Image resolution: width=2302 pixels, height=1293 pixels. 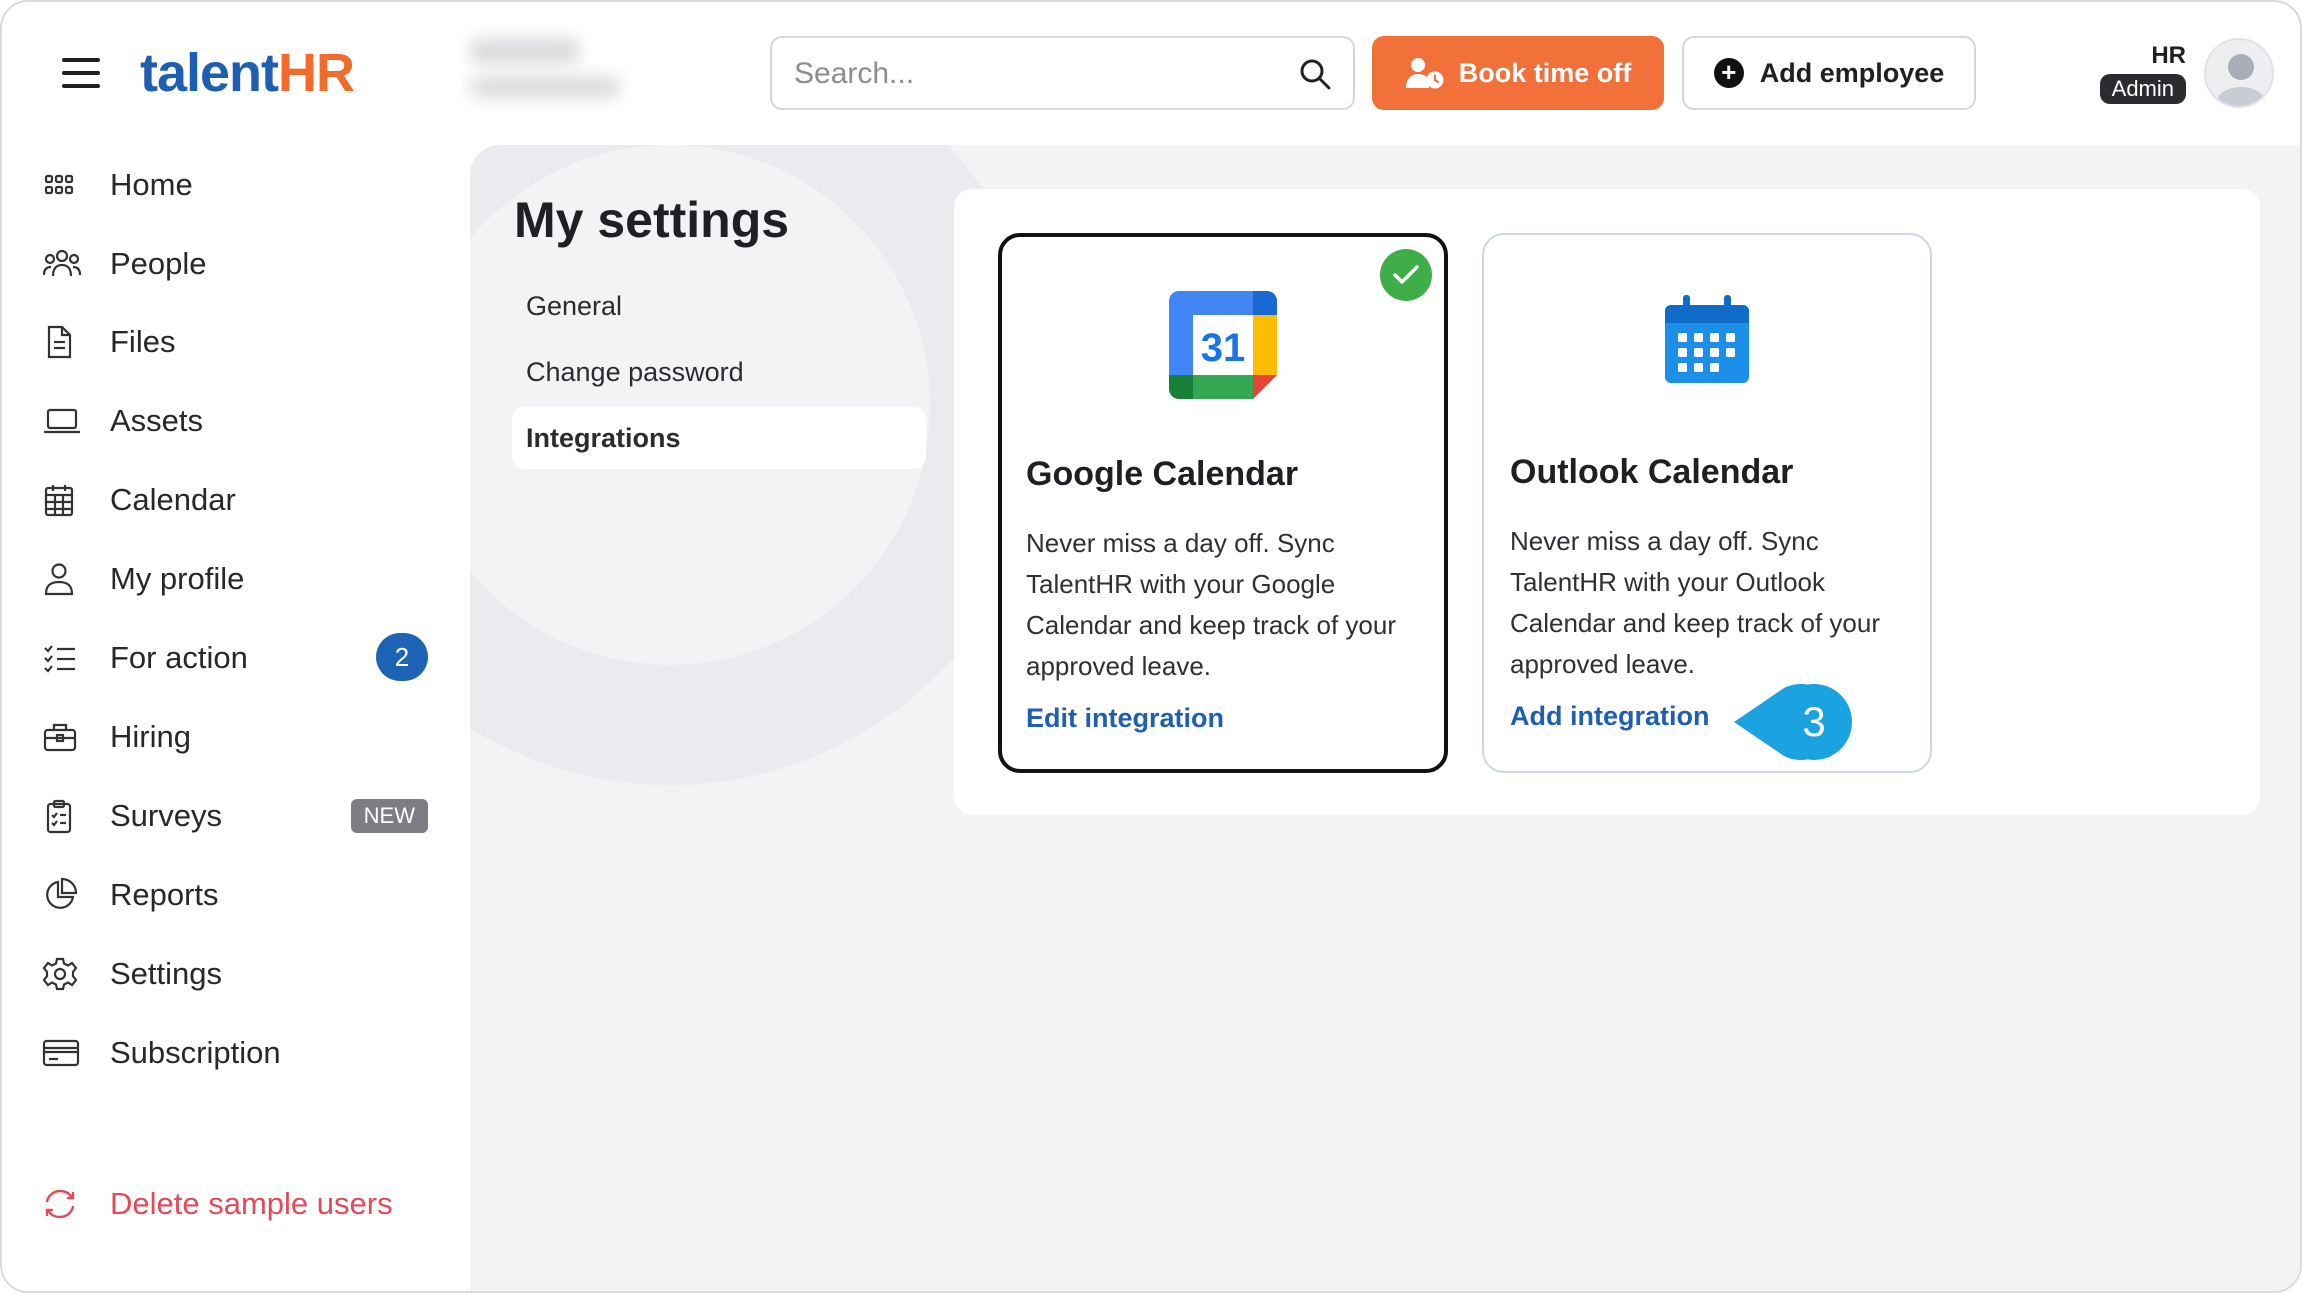 What do you see at coordinates (402, 657) in the screenshot?
I see `for-action-count-badge: 2` at bounding box center [402, 657].